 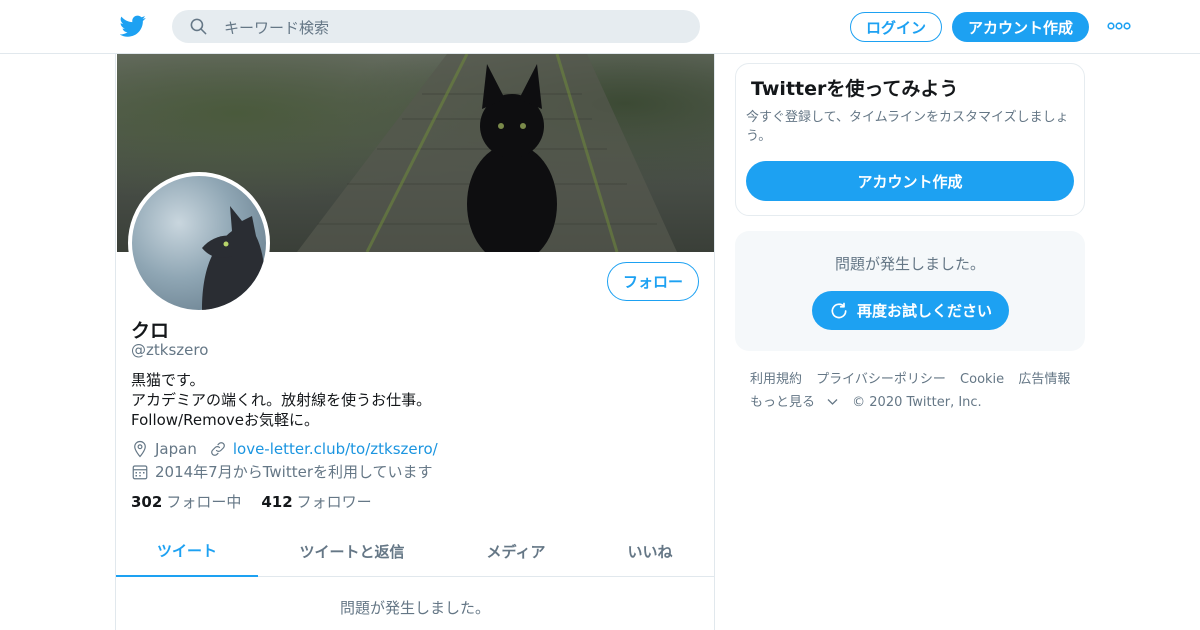 I want to click on link-icon, so click(x=217, y=449).